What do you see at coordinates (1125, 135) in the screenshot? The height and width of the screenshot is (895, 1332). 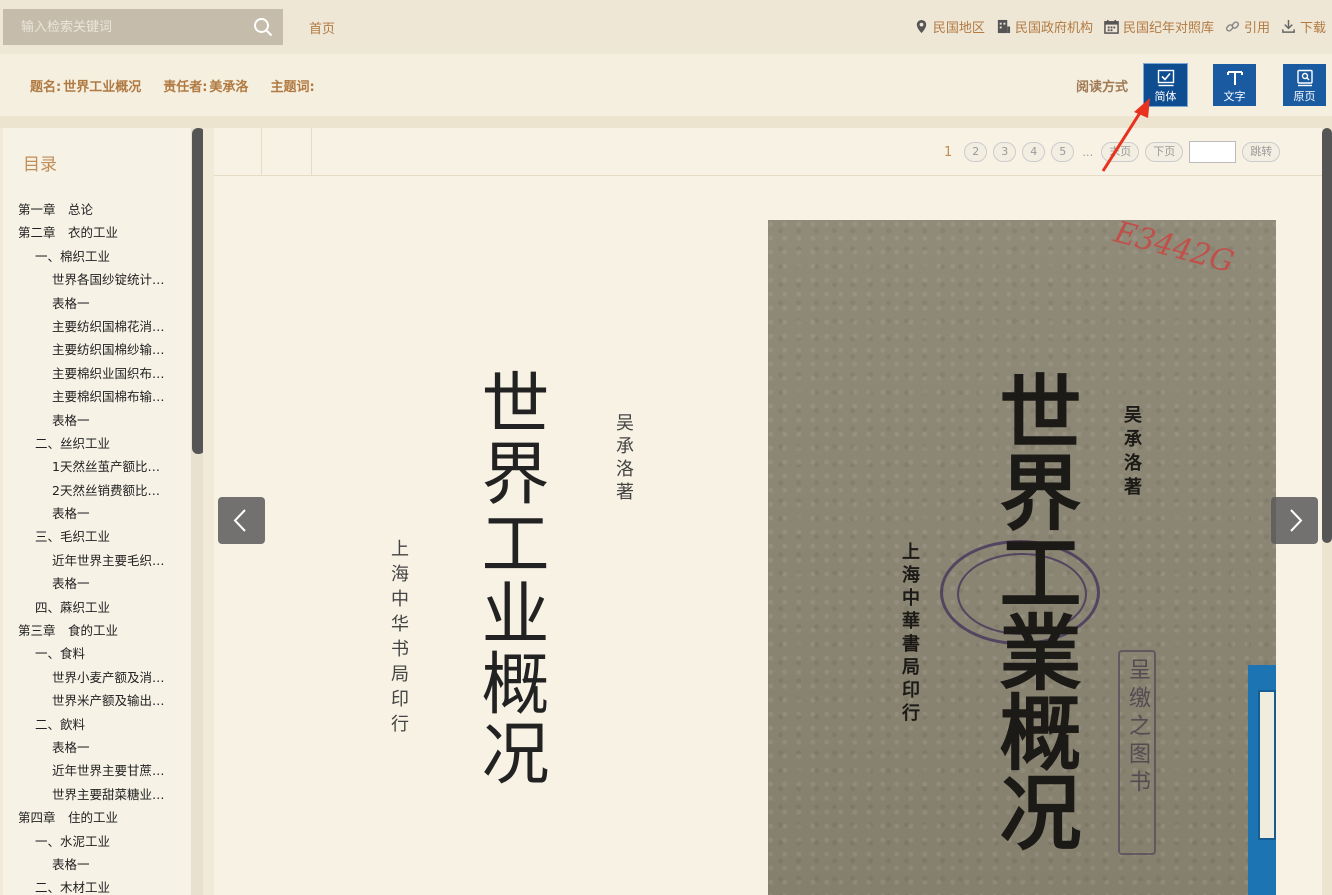 I see `annotation-arrow-icon` at bounding box center [1125, 135].